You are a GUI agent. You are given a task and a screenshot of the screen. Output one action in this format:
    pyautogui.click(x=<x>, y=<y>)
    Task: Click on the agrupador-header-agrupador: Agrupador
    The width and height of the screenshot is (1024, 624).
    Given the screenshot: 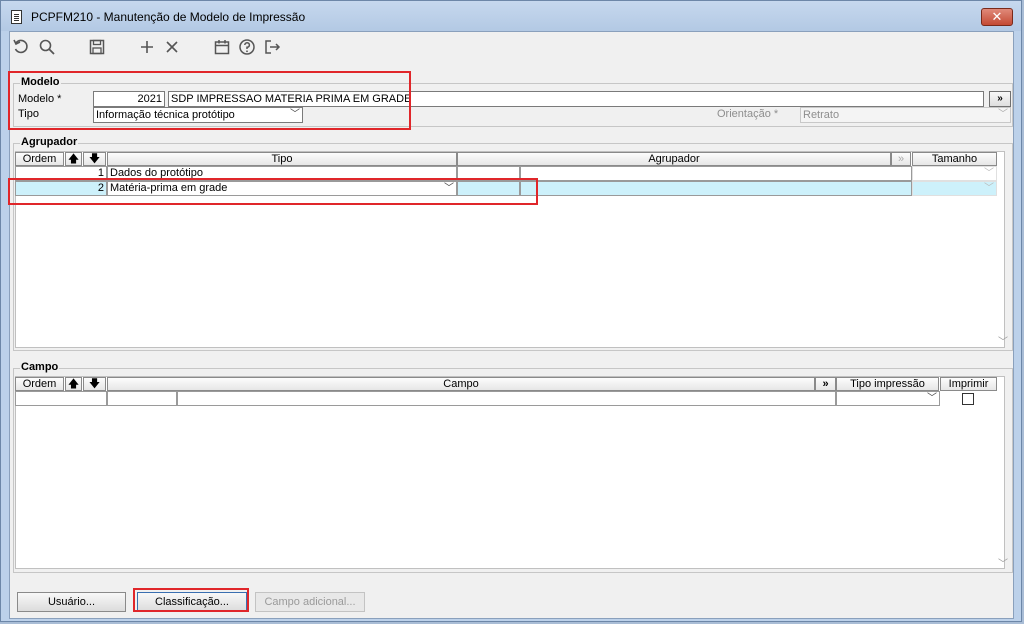 What is the action you would take?
    pyautogui.click(x=674, y=159)
    